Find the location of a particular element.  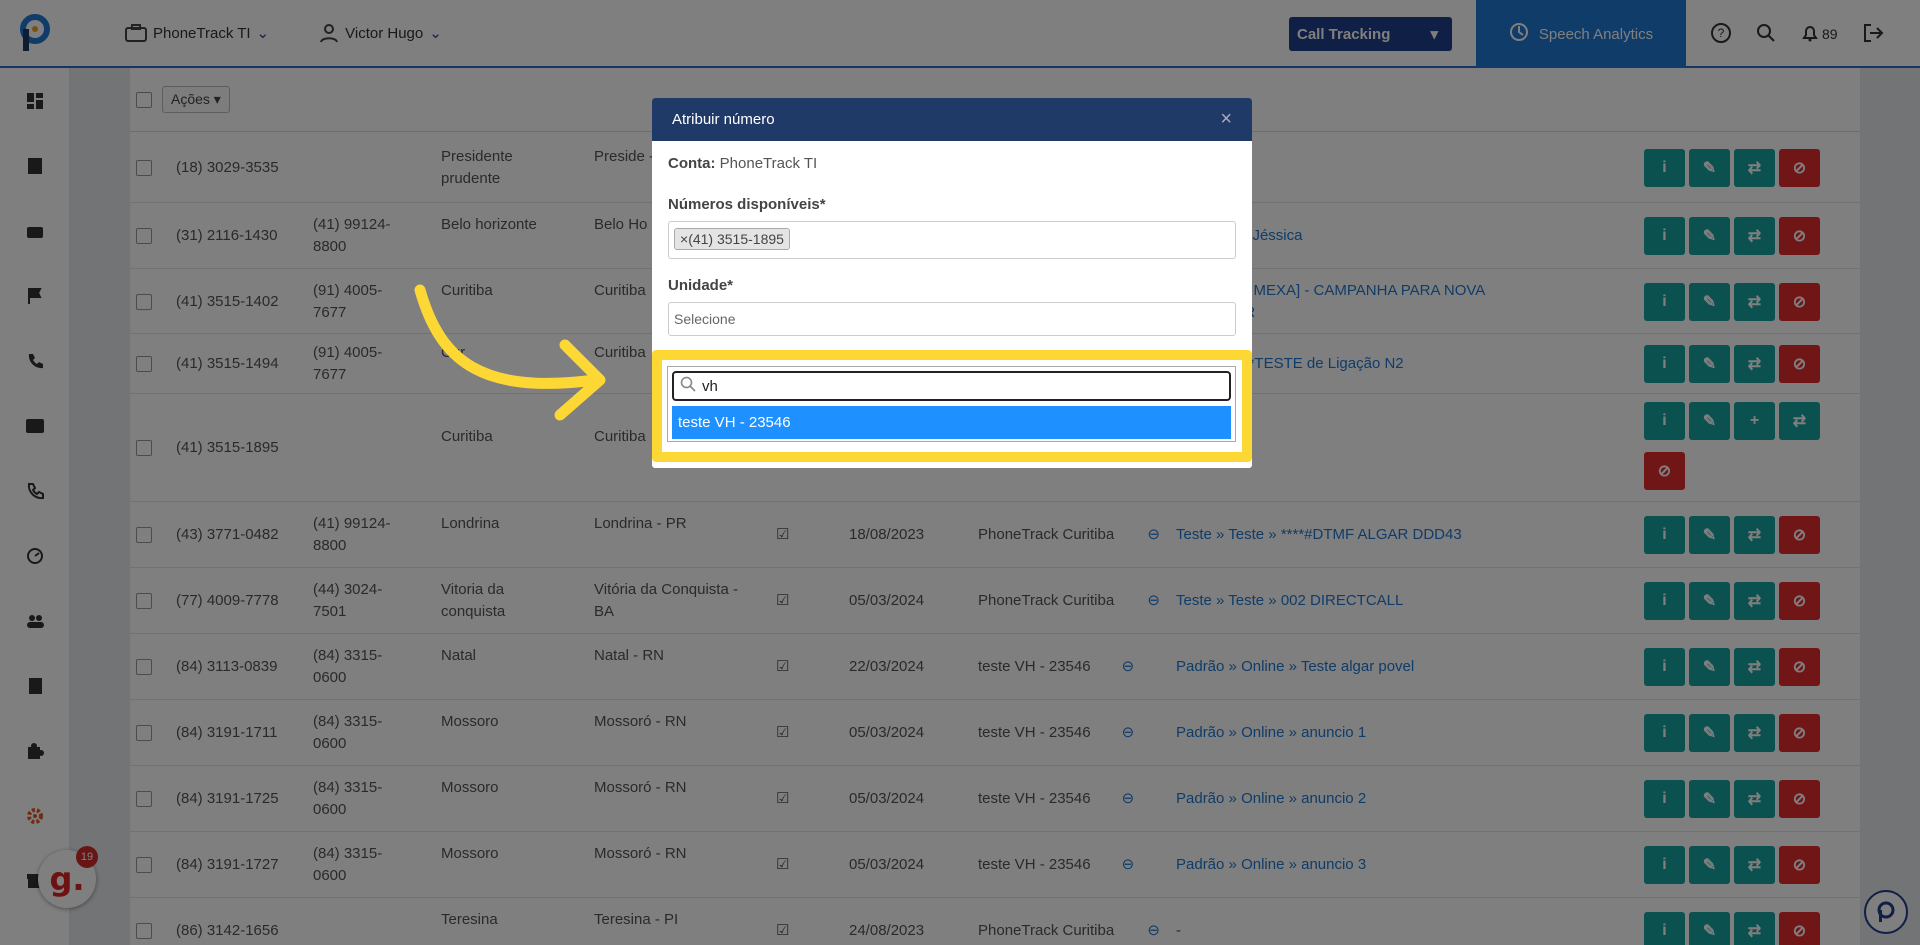

modal-title: Atribuir número is located at coordinates (723, 119).